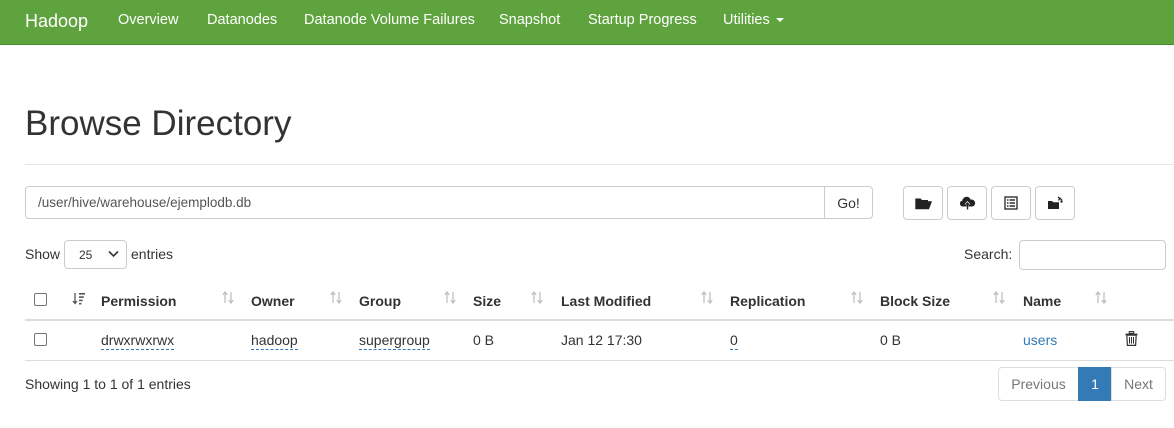 The height and width of the screenshot is (428, 1174). What do you see at coordinates (158, 123) in the screenshot?
I see `page-title: Browse Directory` at bounding box center [158, 123].